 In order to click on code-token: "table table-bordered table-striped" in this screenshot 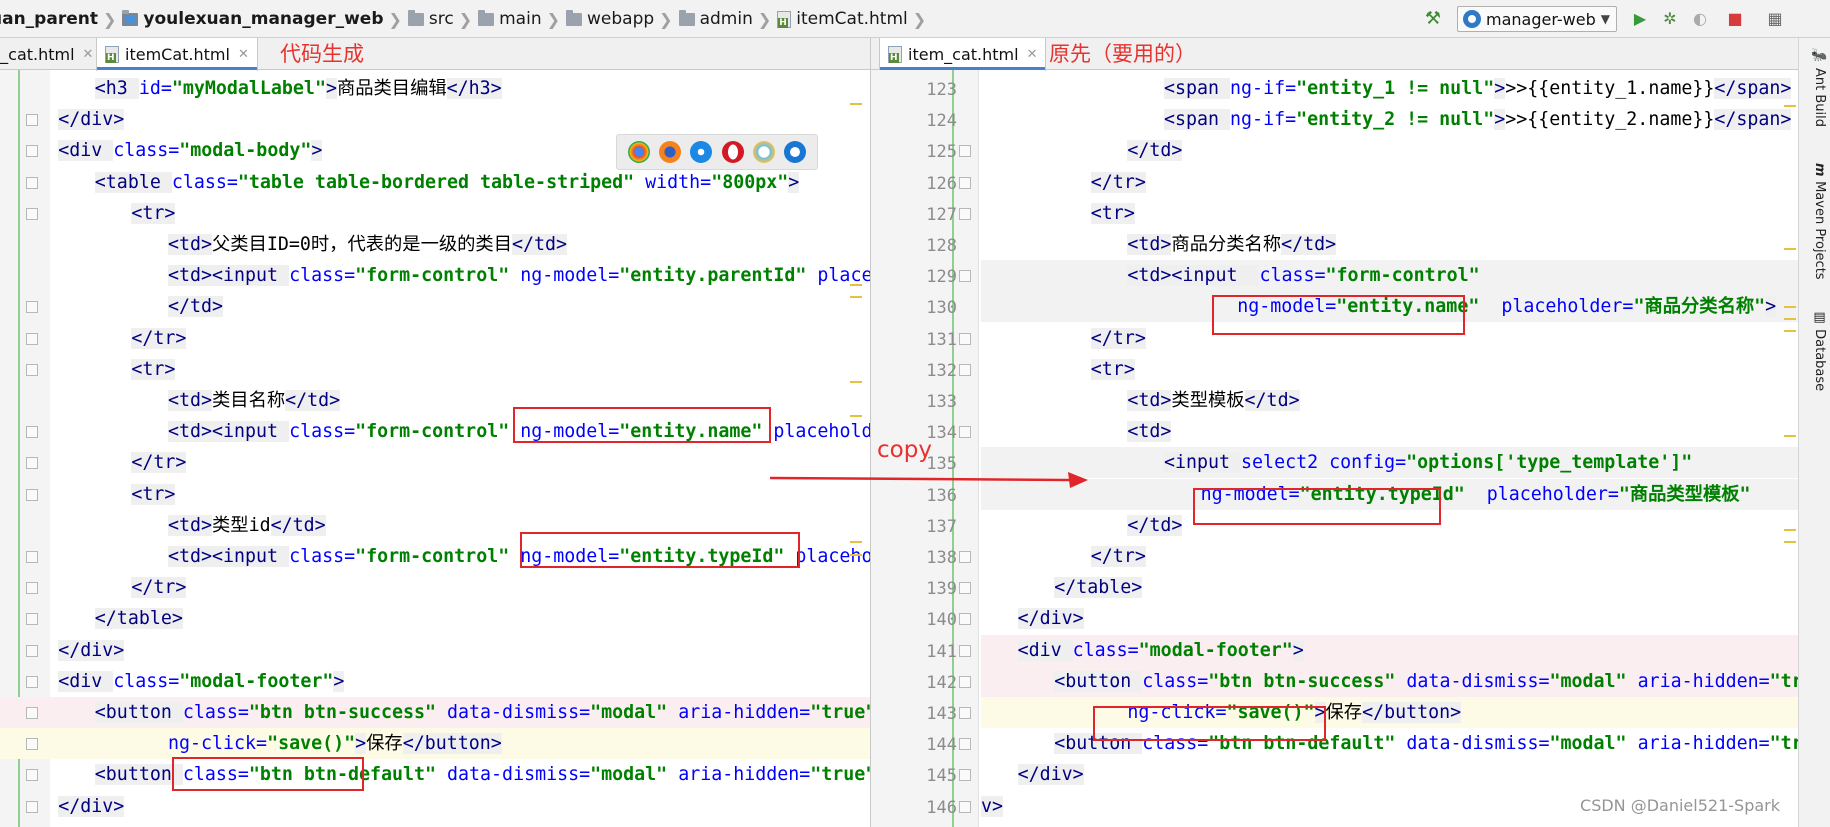, I will do `click(436, 182)`.